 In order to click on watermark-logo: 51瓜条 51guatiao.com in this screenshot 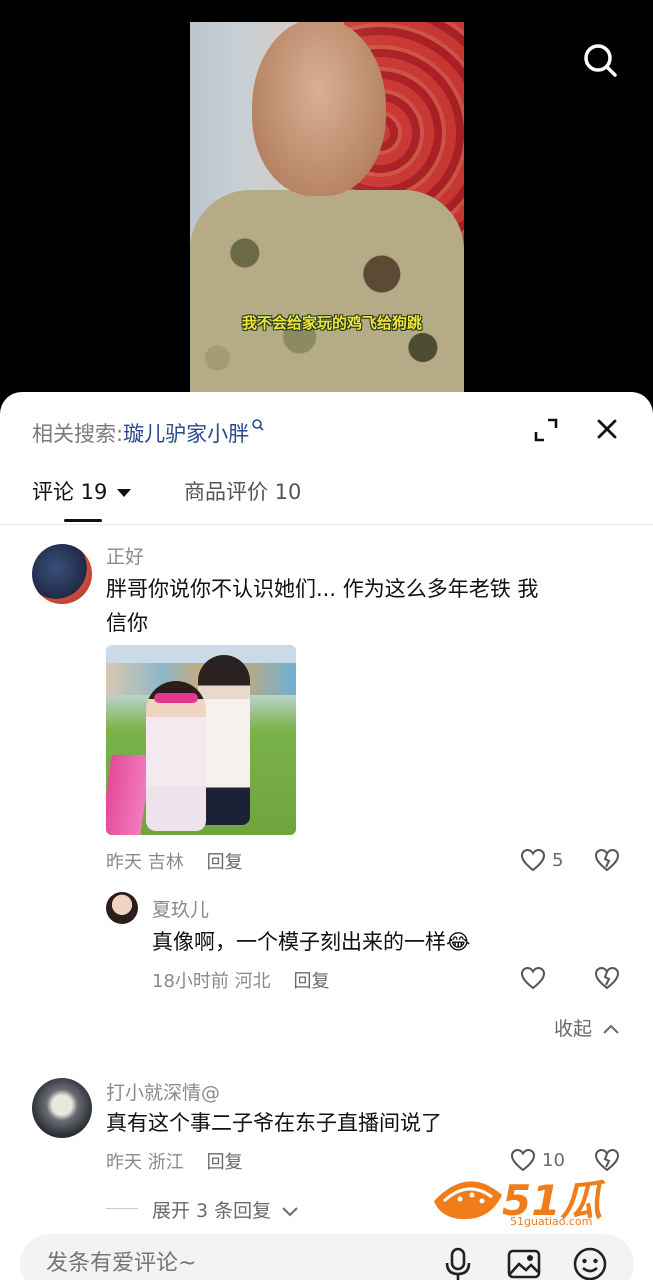, I will do `click(530, 1222)`.